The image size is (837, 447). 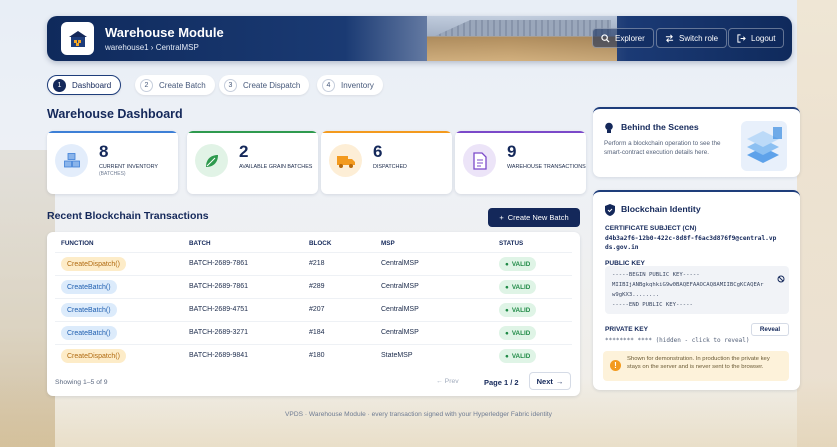 What do you see at coordinates (630, 38) in the screenshot?
I see `explorer-label: Explorer` at bounding box center [630, 38].